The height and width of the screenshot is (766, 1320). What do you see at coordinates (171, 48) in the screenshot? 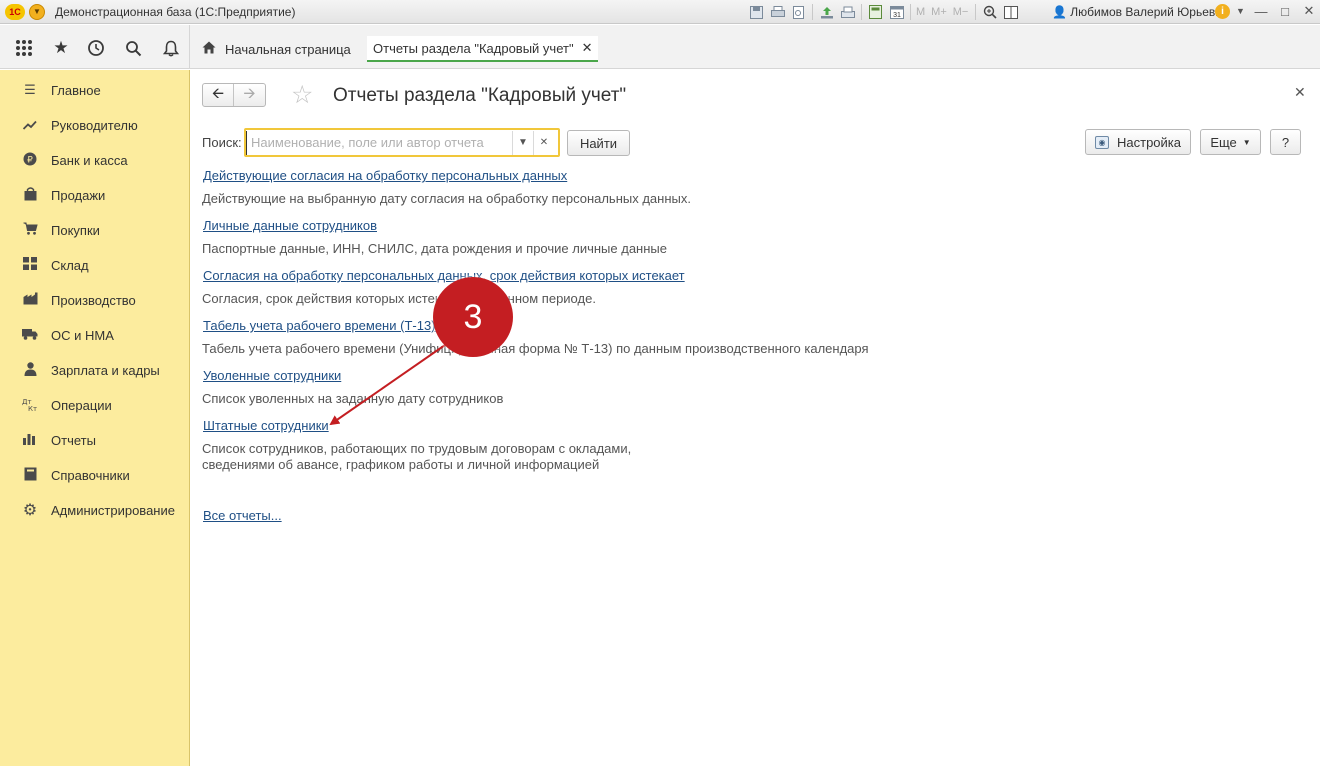
I see `notifications-bell-icon` at bounding box center [171, 48].